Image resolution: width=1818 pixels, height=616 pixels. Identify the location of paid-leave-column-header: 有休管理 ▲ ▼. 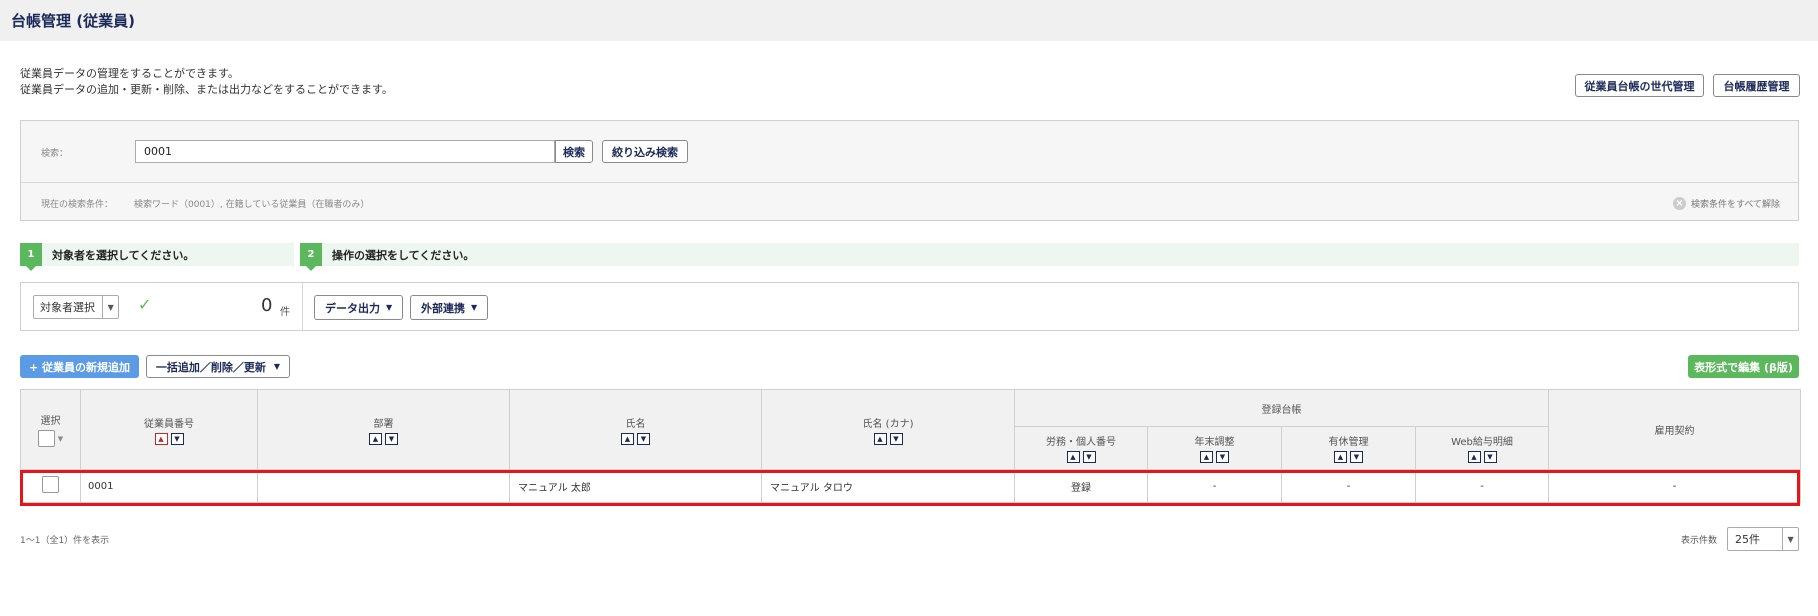
(1348, 448).